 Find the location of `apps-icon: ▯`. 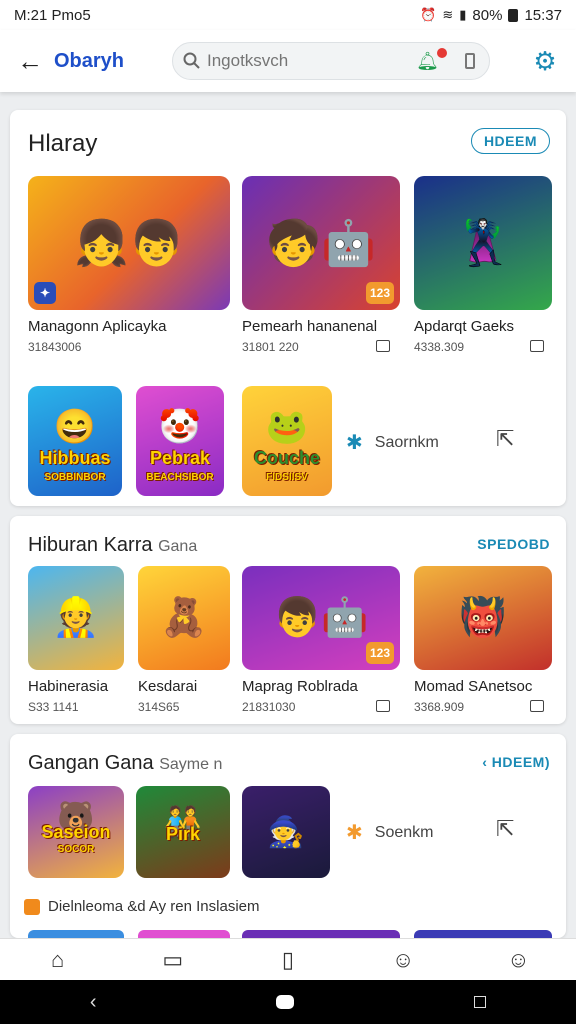

apps-icon: ▯ is located at coordinates (288, 960).